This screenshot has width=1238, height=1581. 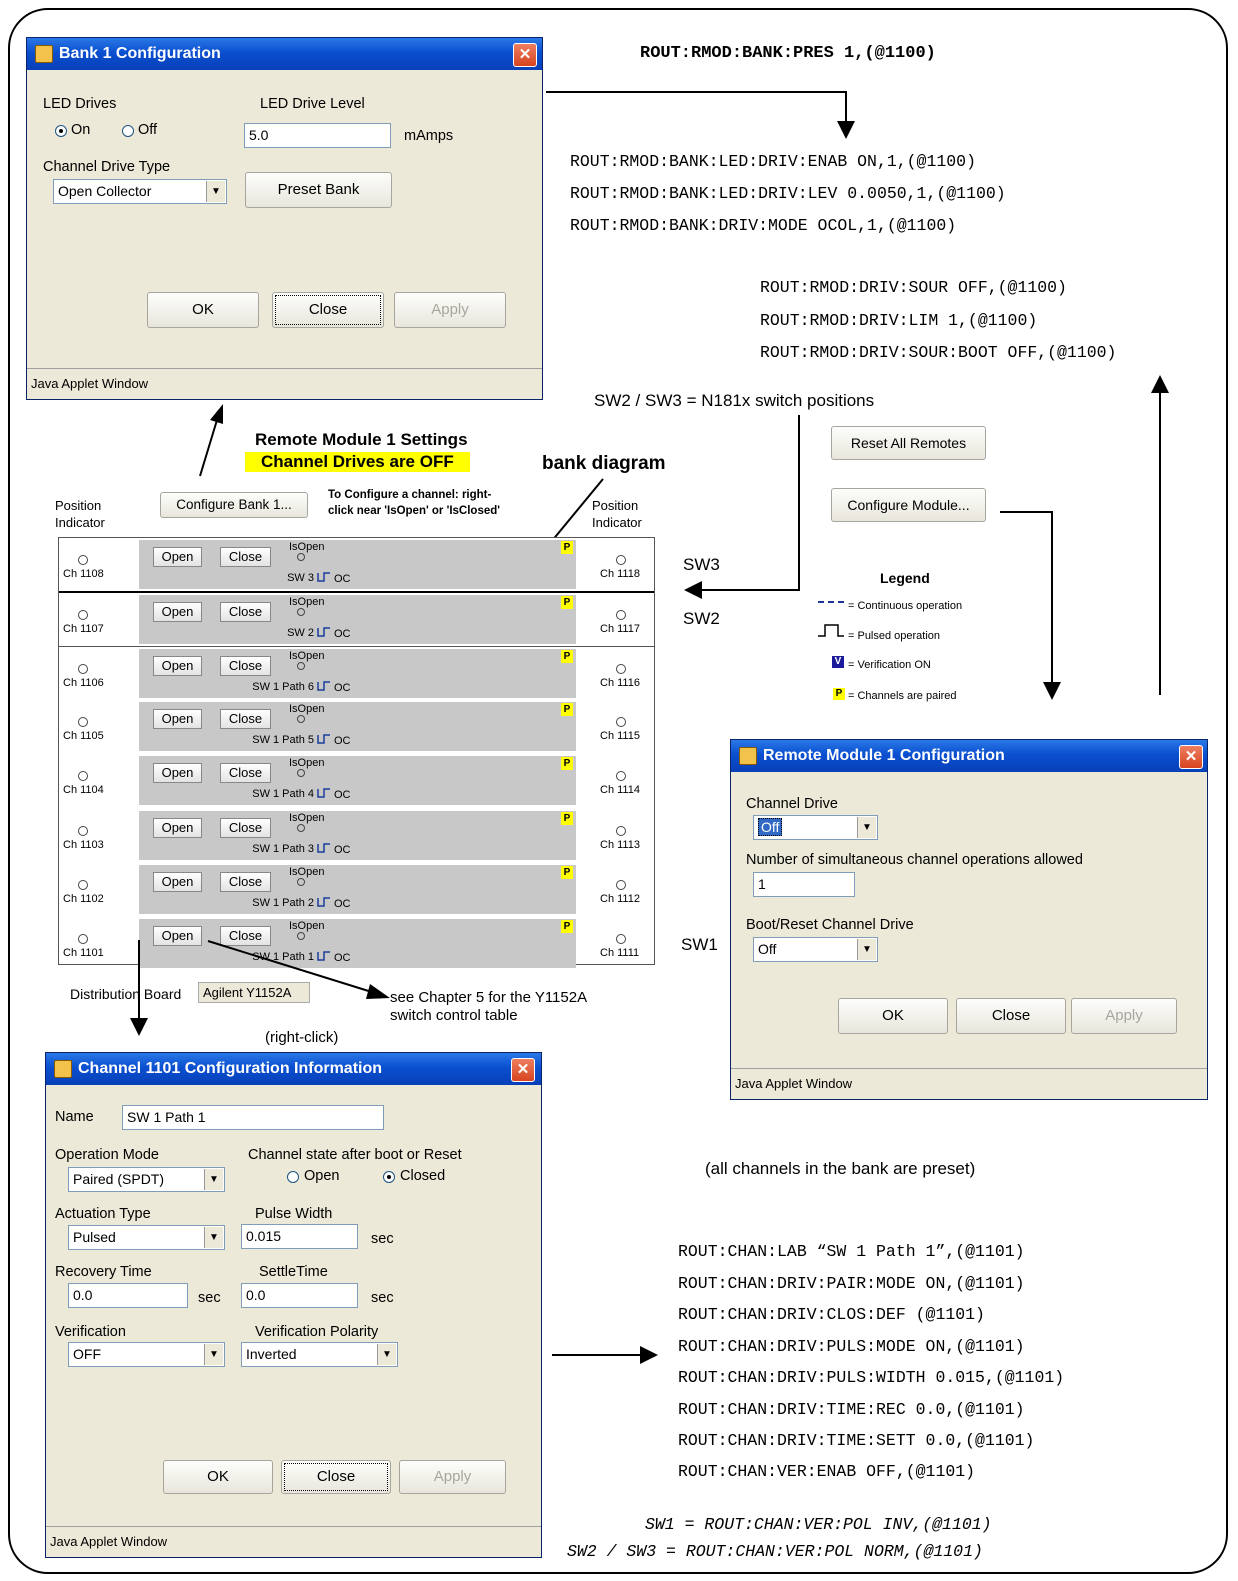 I want to click on led-level-input: 5.0, so click(x=317, y=135).